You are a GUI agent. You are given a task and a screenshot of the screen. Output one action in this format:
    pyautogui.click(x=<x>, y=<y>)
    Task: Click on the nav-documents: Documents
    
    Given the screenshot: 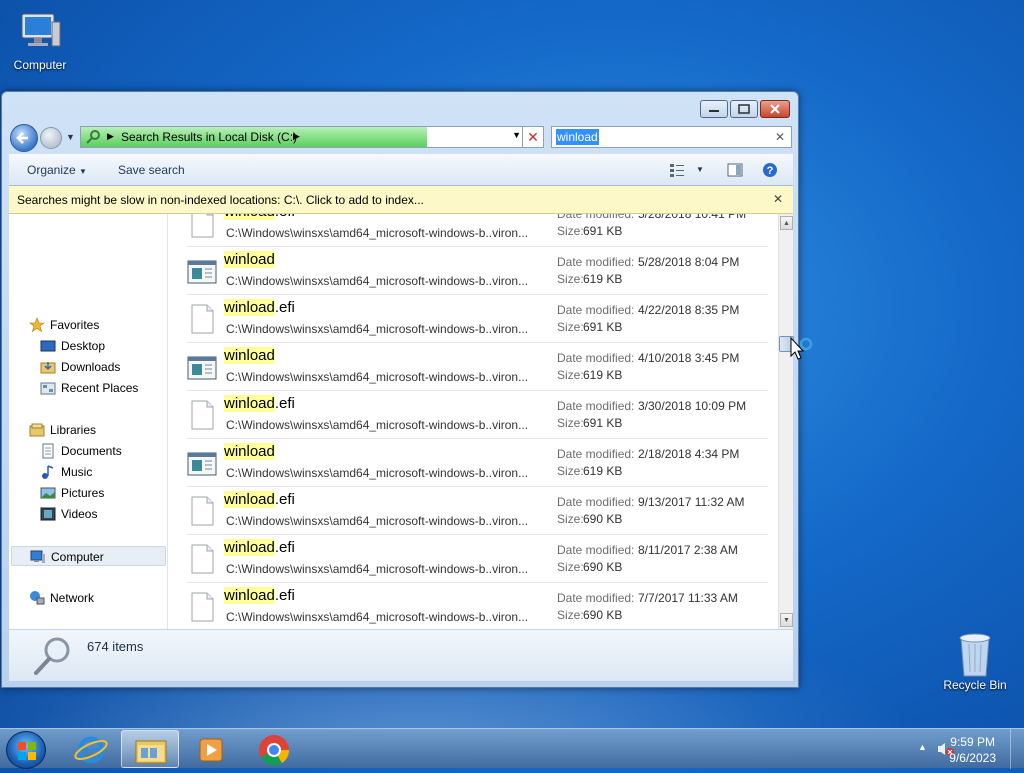 What is the action you would take?
    pyautogui.click(x=88, y=451)
    